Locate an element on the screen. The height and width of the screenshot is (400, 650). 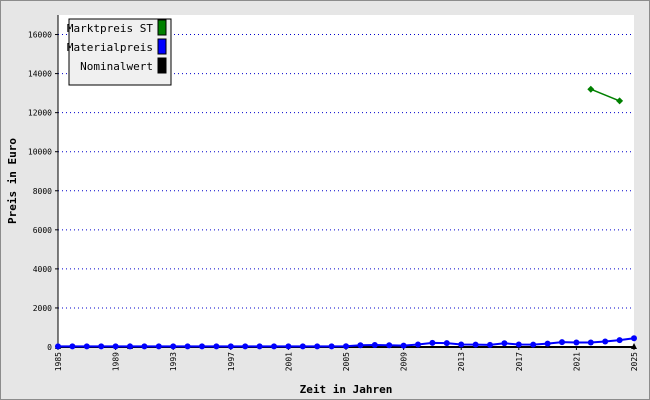
legend-label: Materialpreis is located at coordinates (110, 47).